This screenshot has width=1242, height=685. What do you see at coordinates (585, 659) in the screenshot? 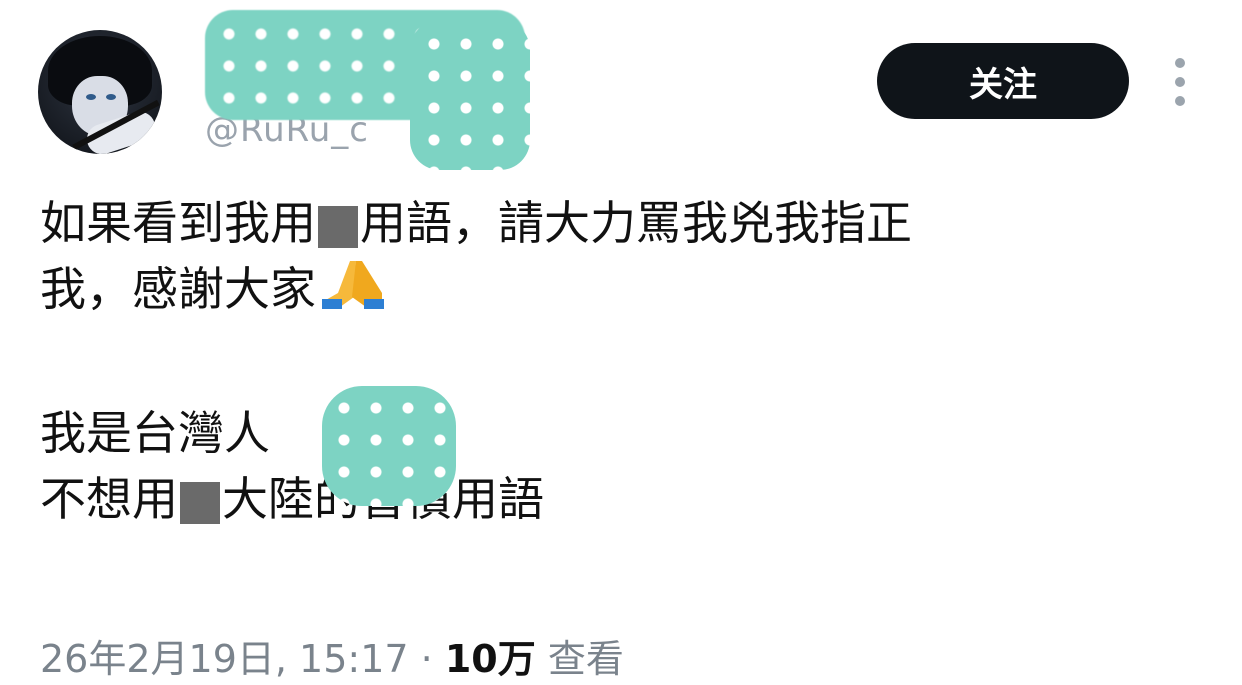
I see `views-label: 查看` at bounding box center [585, 659].